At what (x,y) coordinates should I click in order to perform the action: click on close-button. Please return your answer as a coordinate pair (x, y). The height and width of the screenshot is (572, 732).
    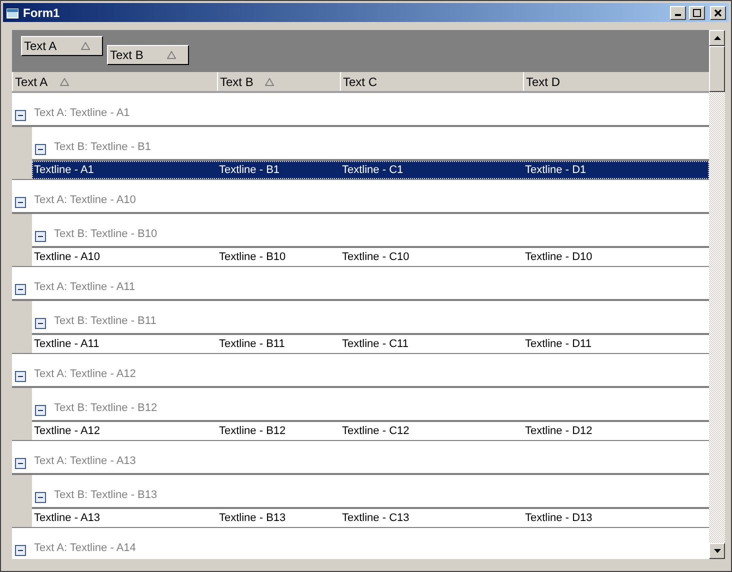
    Looking at the image, I should click on (718, 13).